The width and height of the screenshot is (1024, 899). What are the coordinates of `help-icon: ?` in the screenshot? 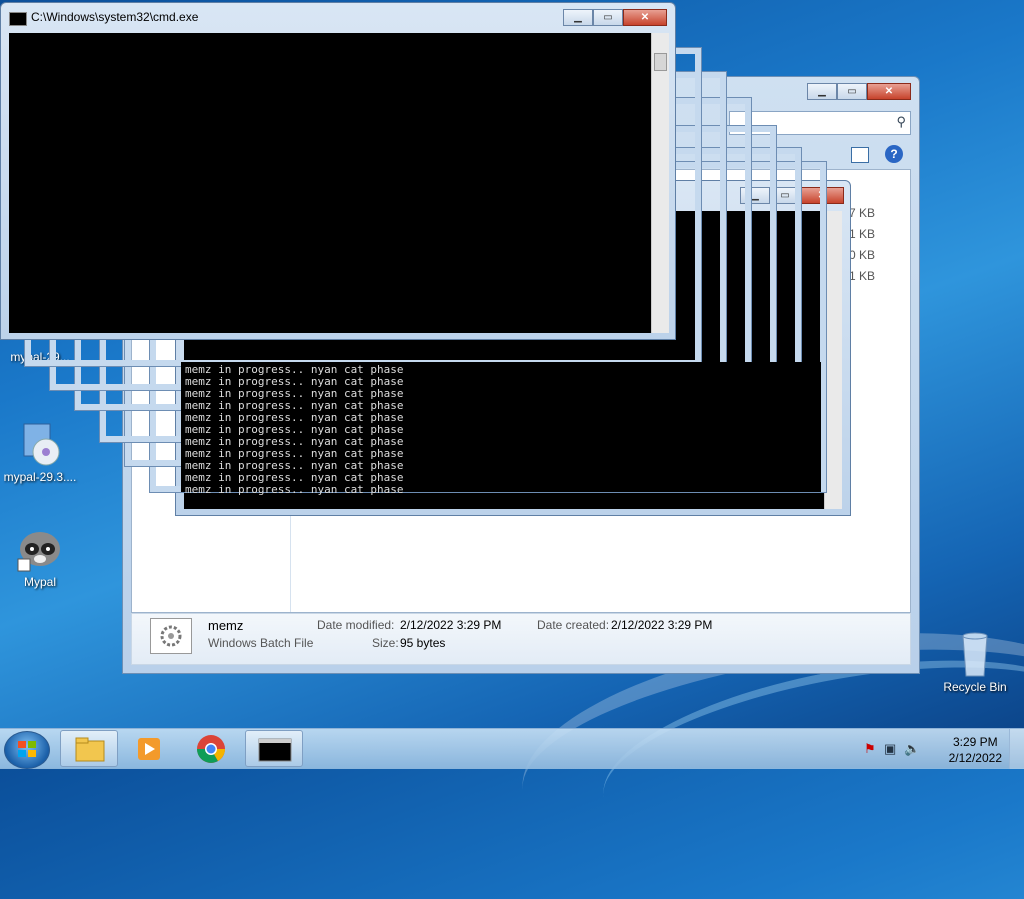 It's located at (894, 154).